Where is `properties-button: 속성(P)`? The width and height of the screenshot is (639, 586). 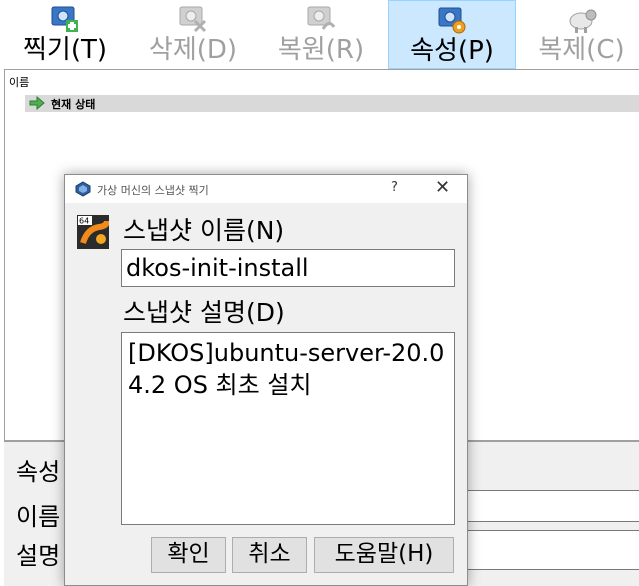 properties-button: 속성(P) is located at coordinates (452, 34).